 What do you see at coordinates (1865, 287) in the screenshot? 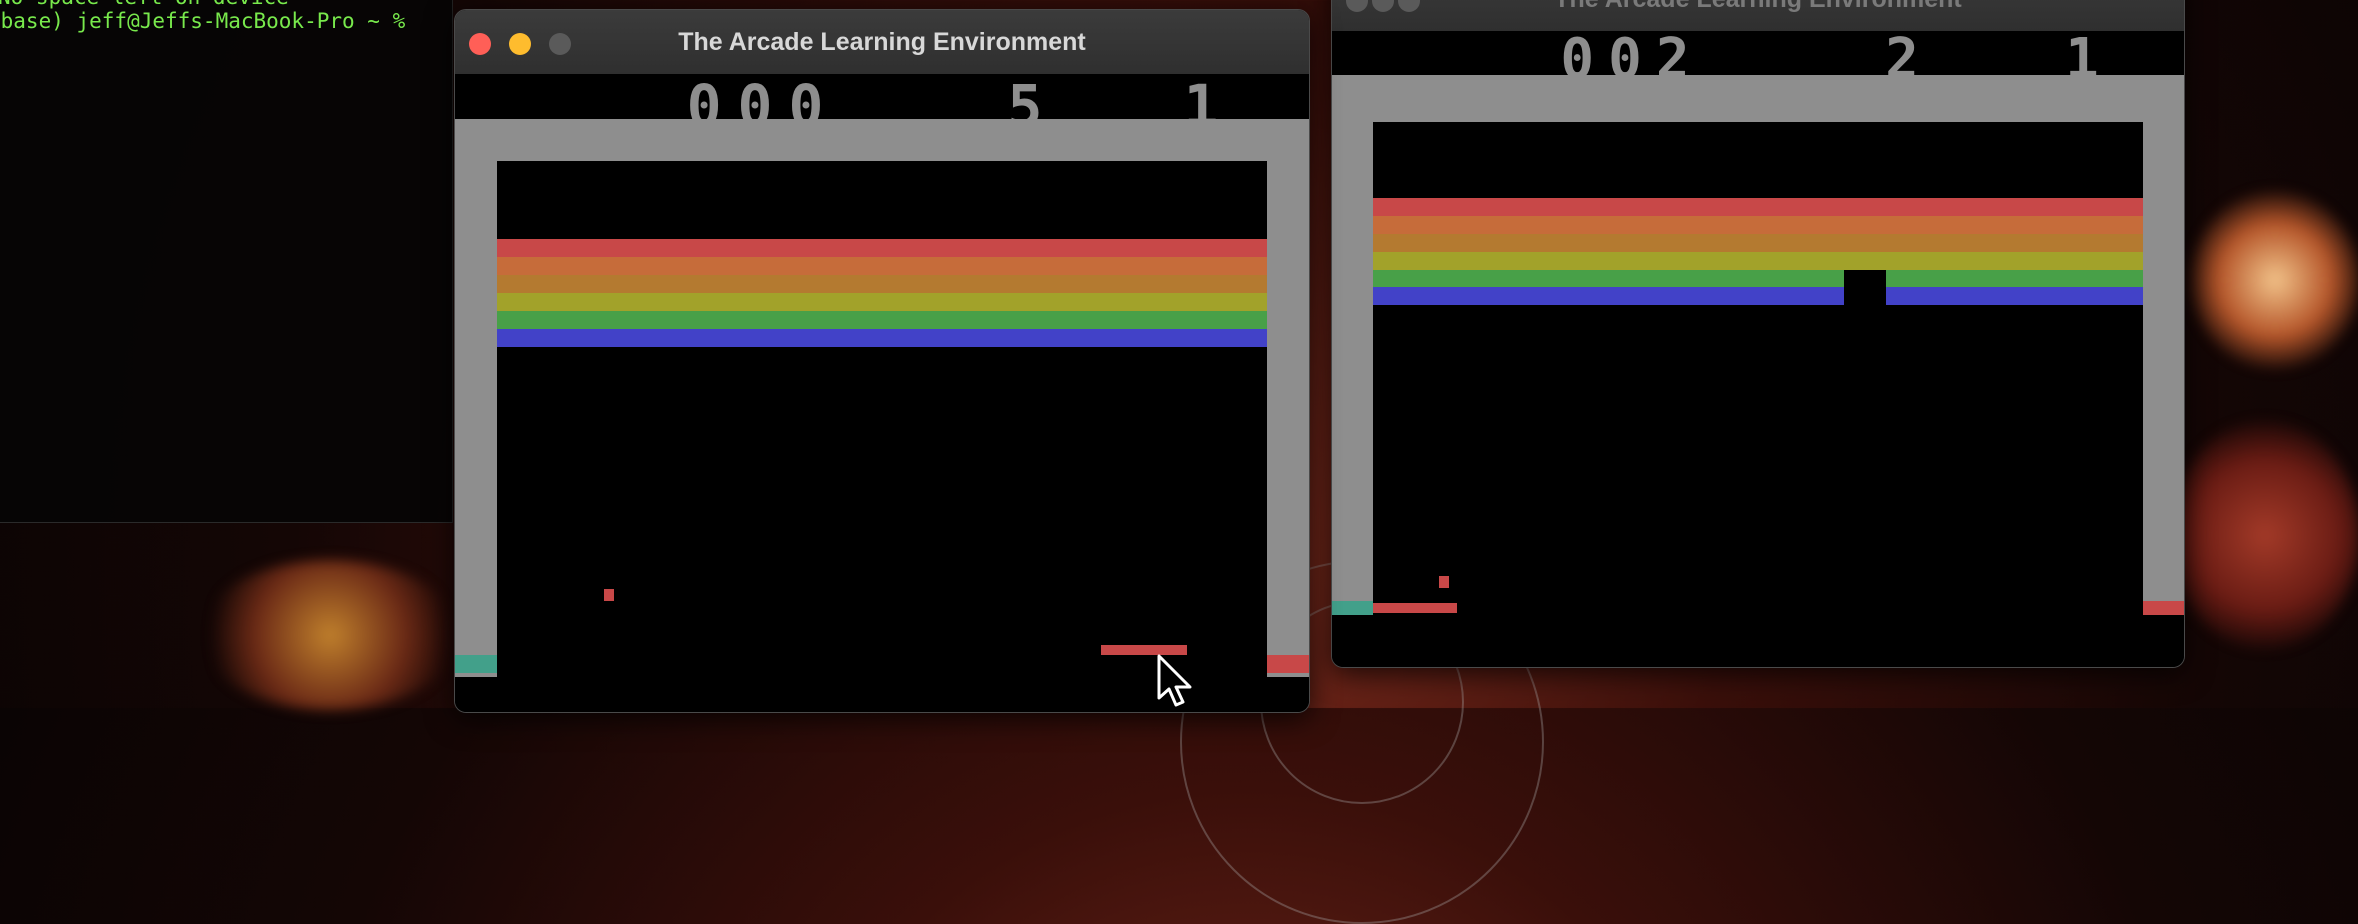
I see `brick-gap` at bounding box center [1865, 287].